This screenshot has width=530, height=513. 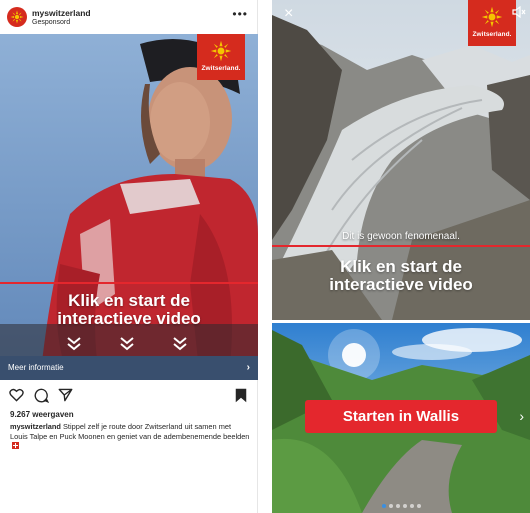 What do you see at coordinates (401, 504) in the screenshot?
I see `story-progress-dots` at bounding box center [401, 504].